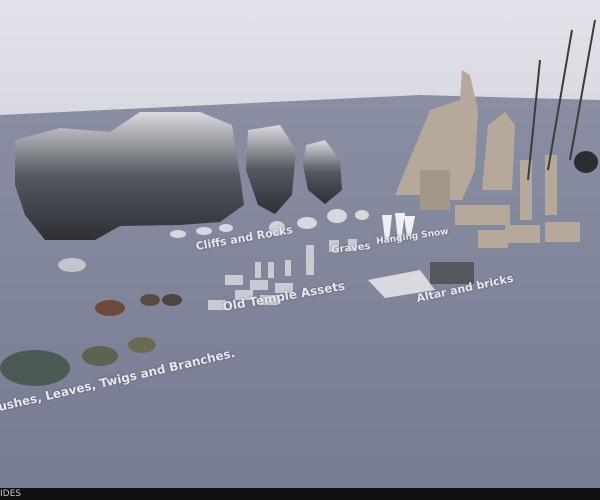  Describe the element at coordinates (586, 162) in the screenshot. I see `sphere` at that location.